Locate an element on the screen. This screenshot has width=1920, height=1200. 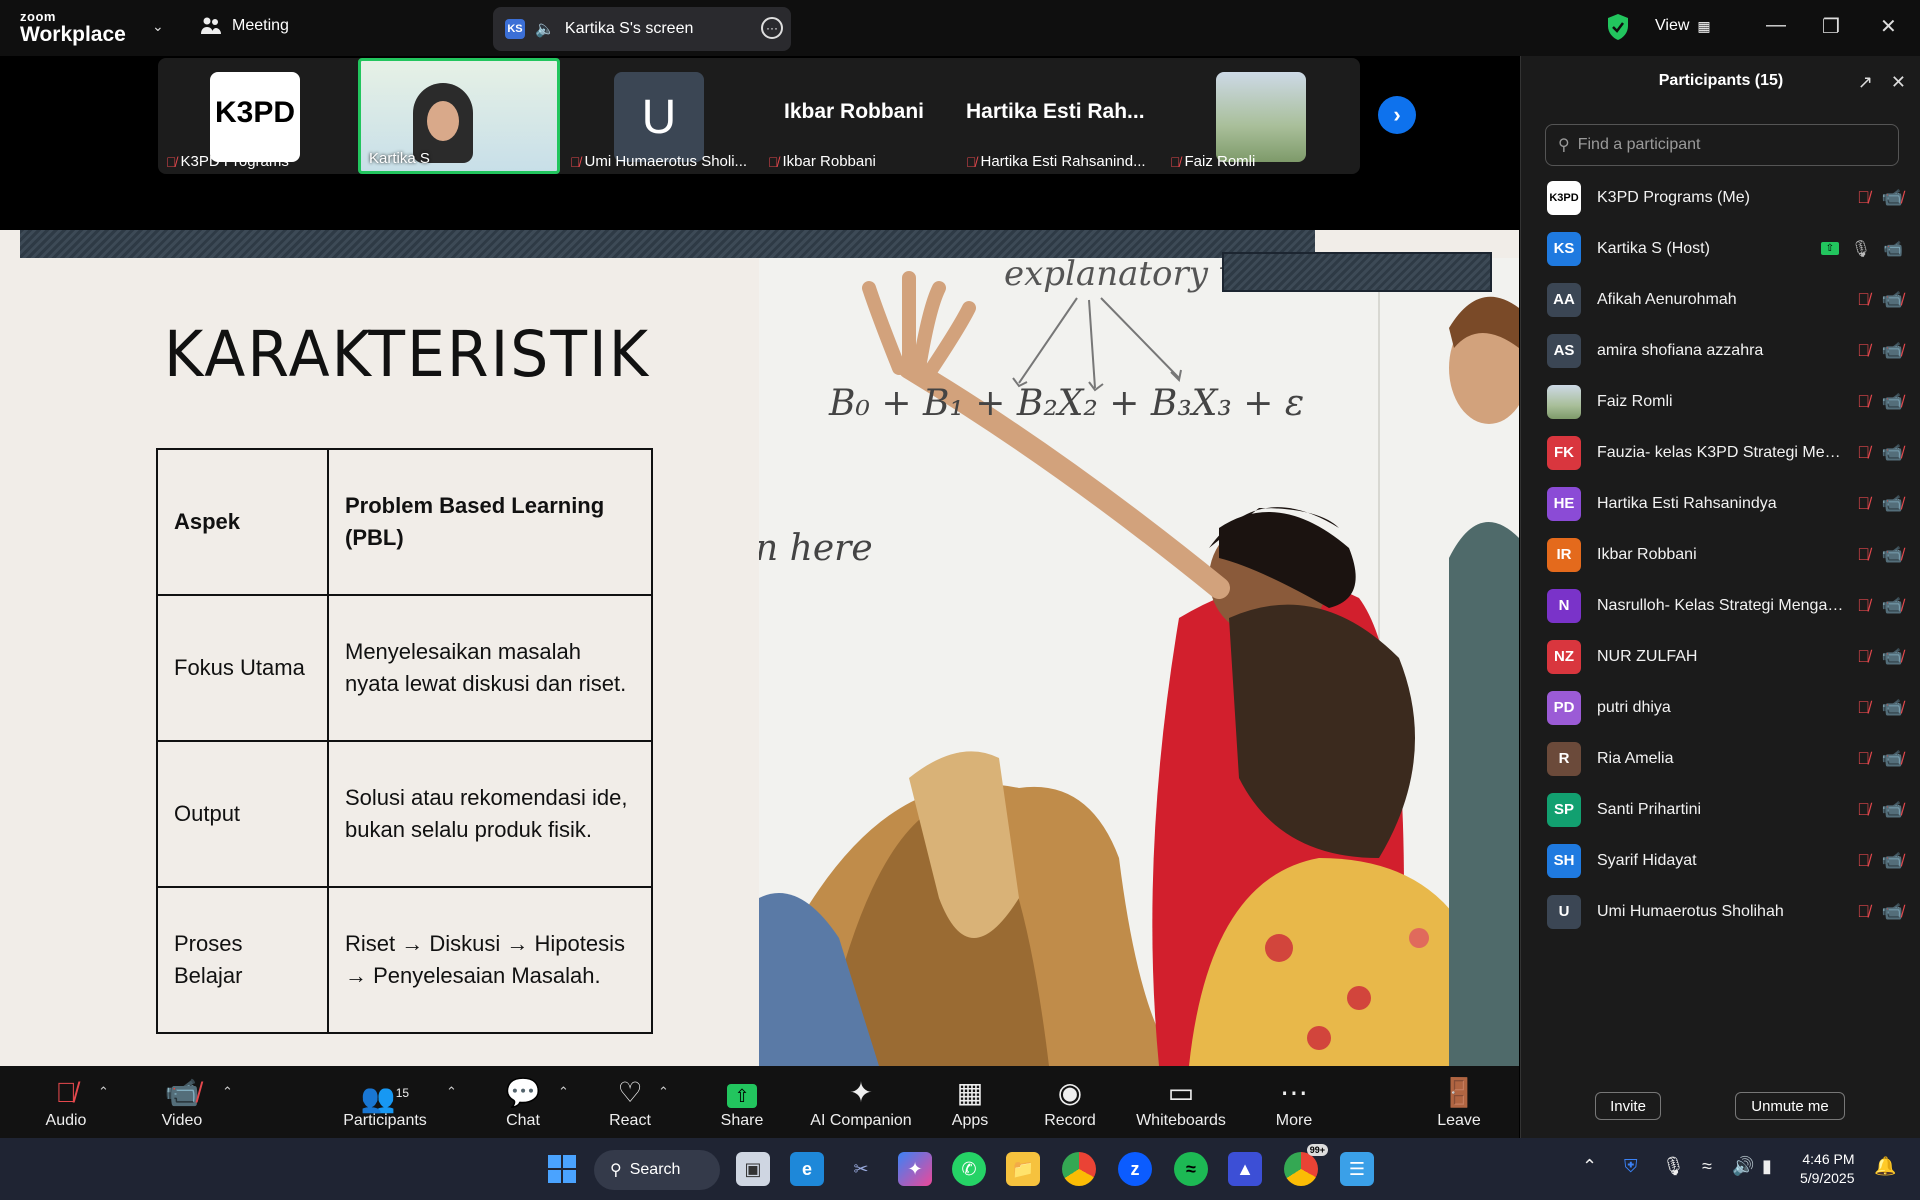
edge-browser-icon: e is located at coordinates (807, 1169).